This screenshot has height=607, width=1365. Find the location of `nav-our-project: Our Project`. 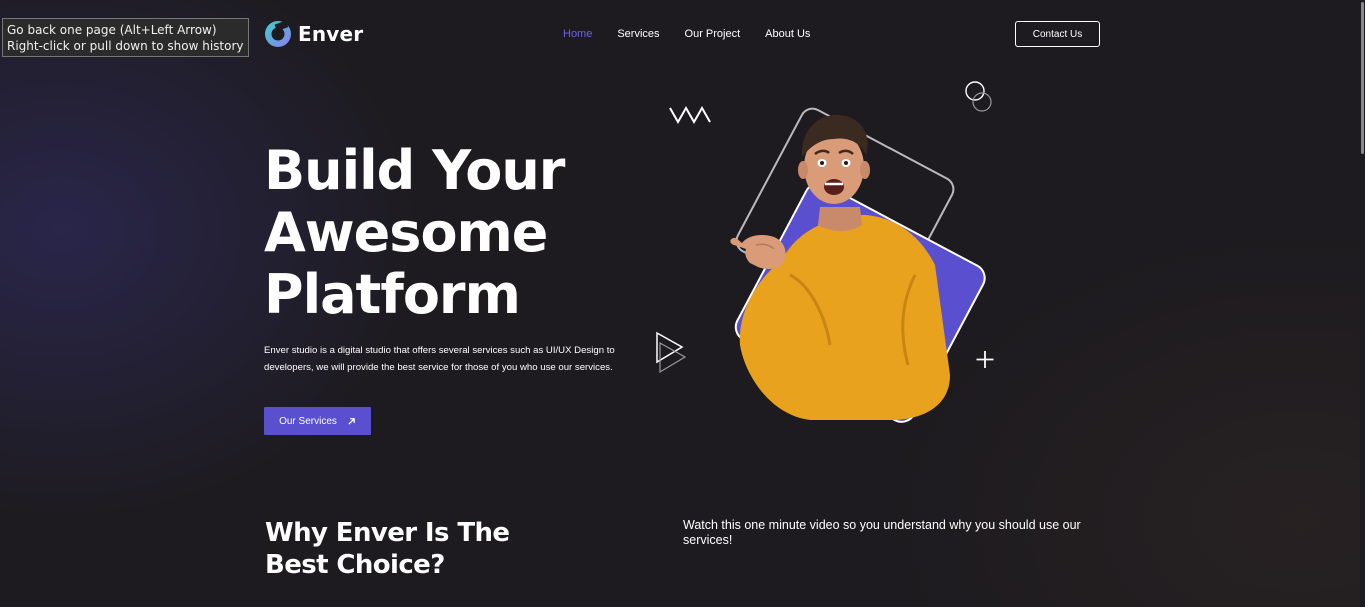

nav-our-project: Our Project is located at coordinates (713, 34).